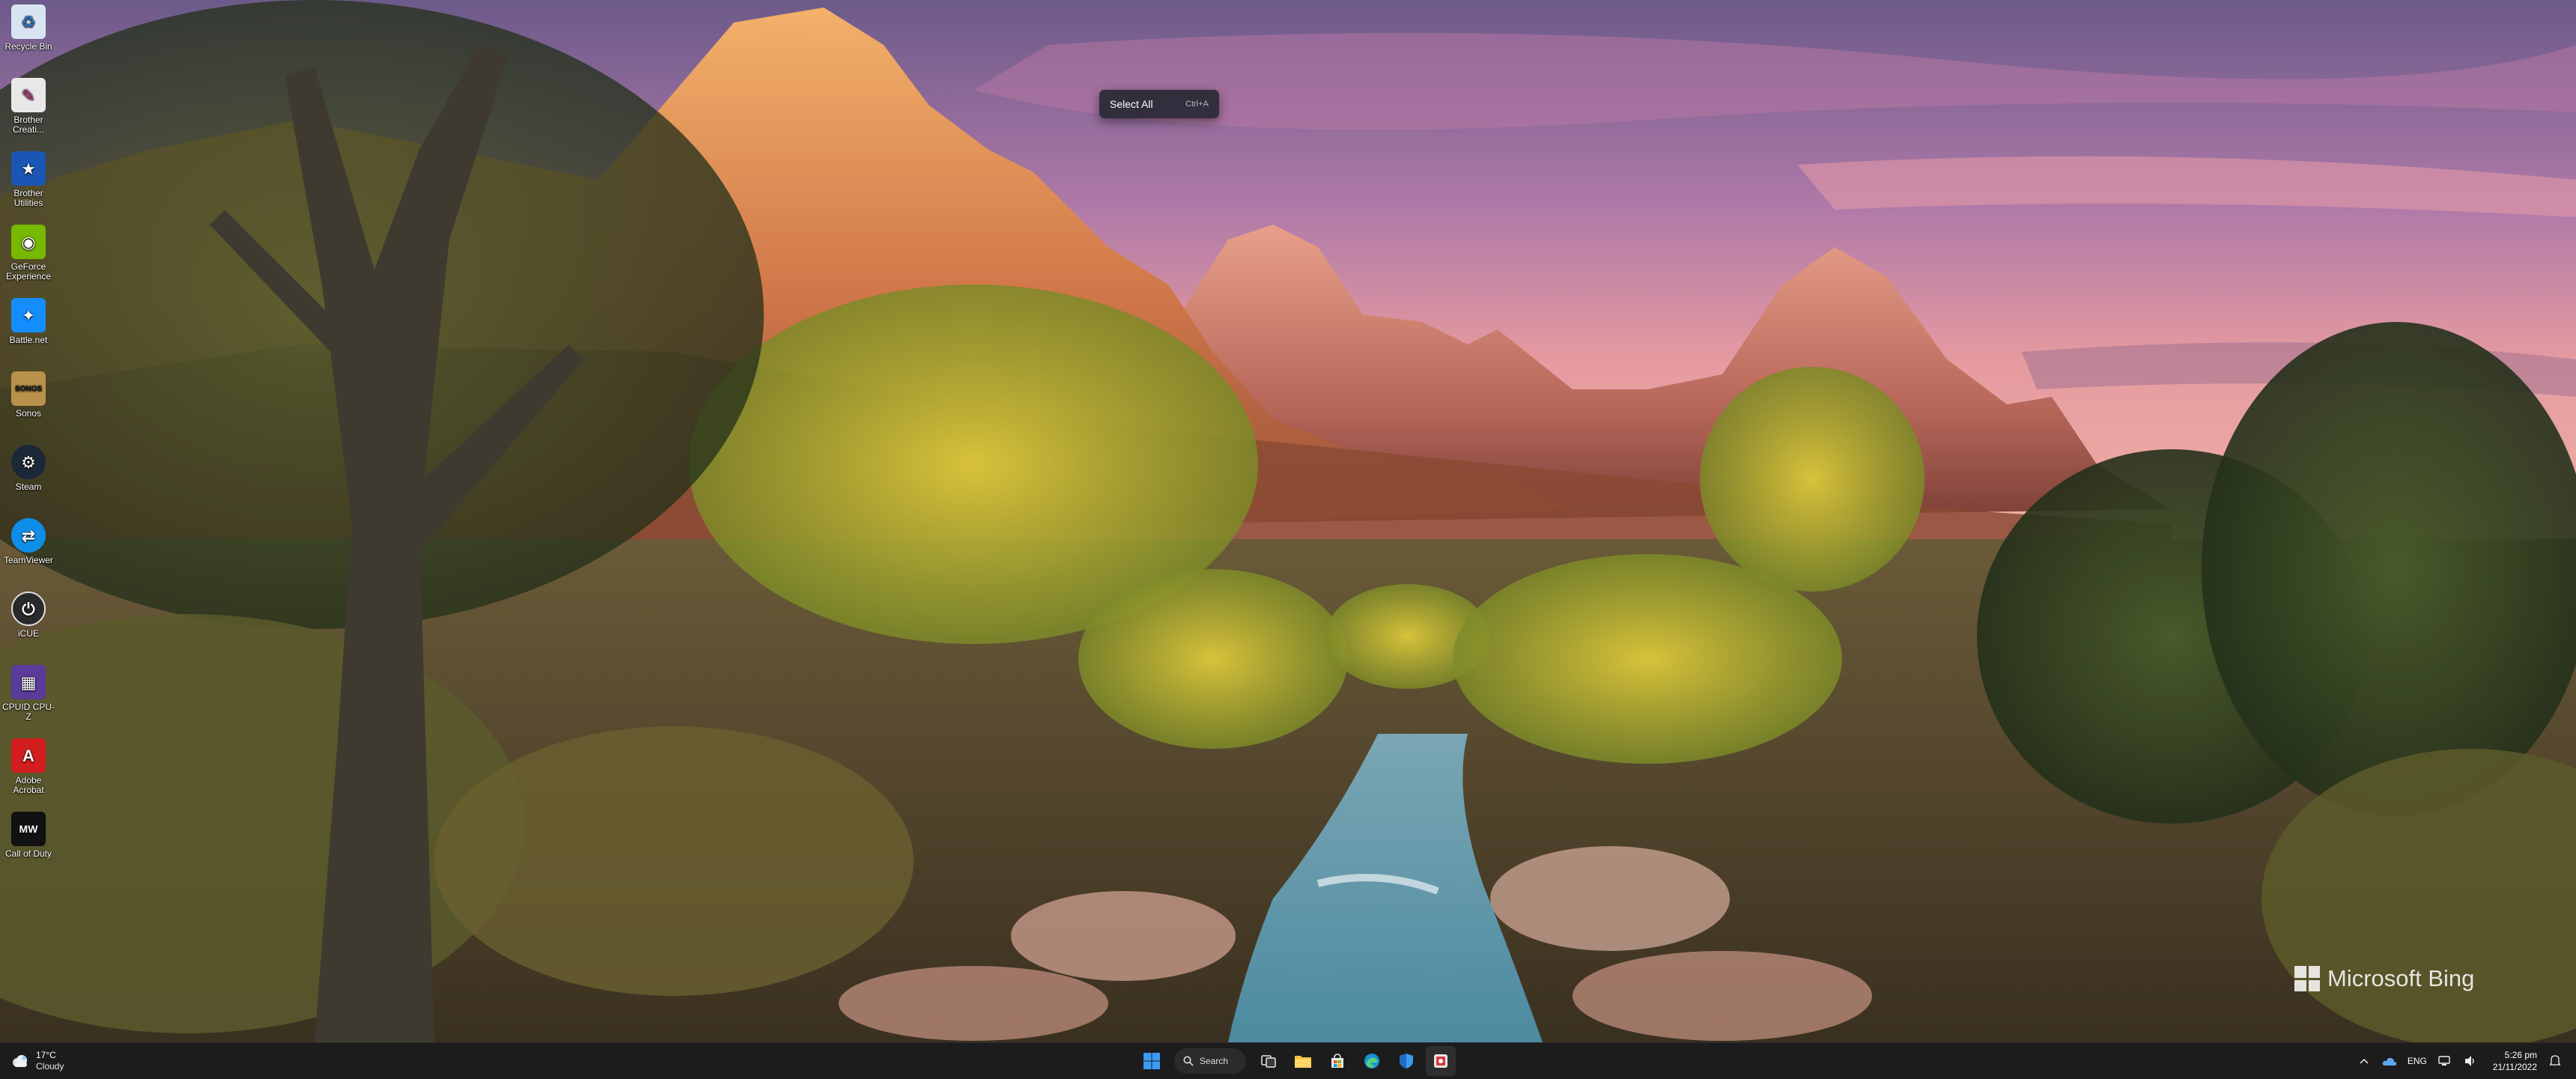 Image resolution: width=2576 pixels, height=1079 pixels. I want to click on task-view-button, so click(1269, 1061).